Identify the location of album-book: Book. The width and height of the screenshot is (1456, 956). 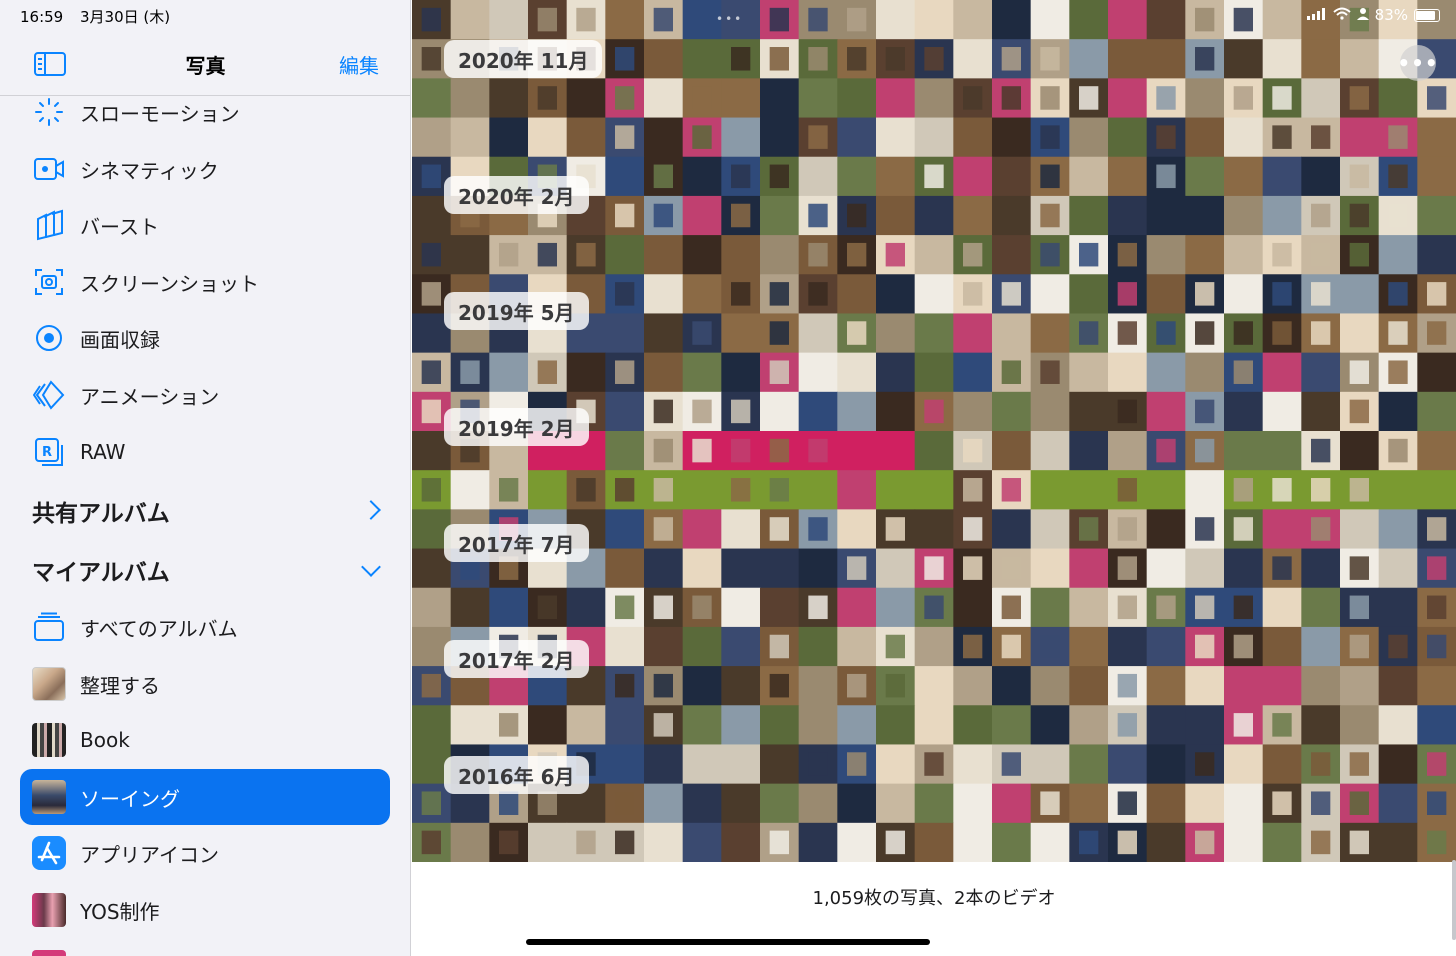
(205, 740).